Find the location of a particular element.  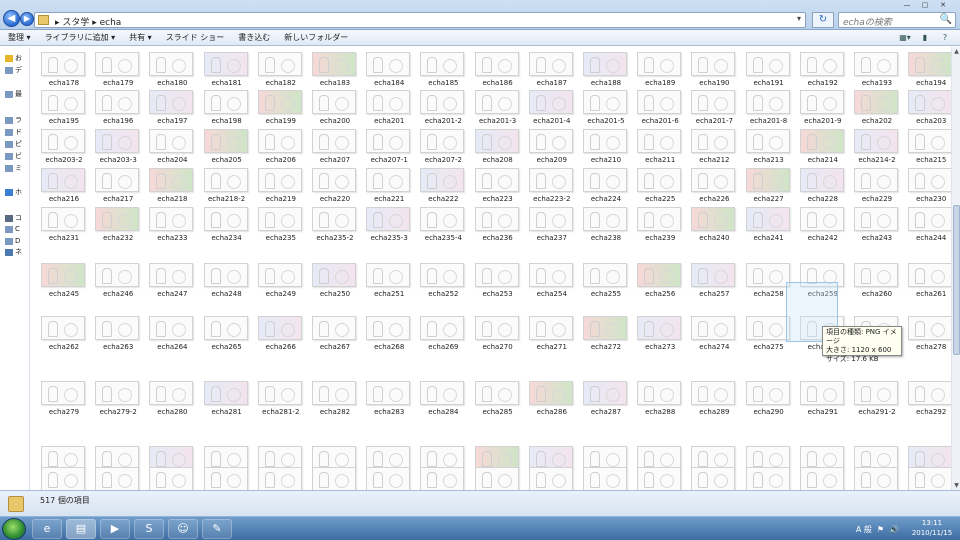

file-item: echa214 is located at coordinates (823, 145).